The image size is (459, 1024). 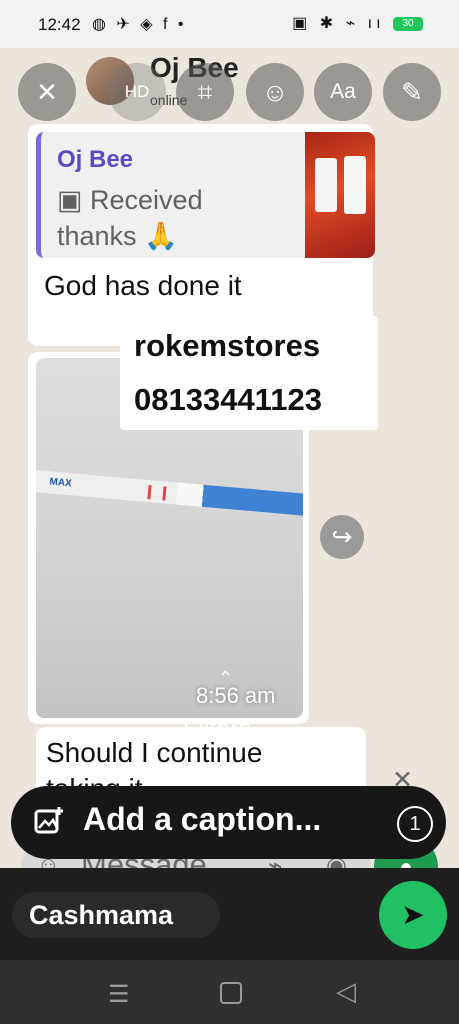 I want to click on signal-icons: ▣ ✱ ⌁ ıı, so click(x=338, y=23).